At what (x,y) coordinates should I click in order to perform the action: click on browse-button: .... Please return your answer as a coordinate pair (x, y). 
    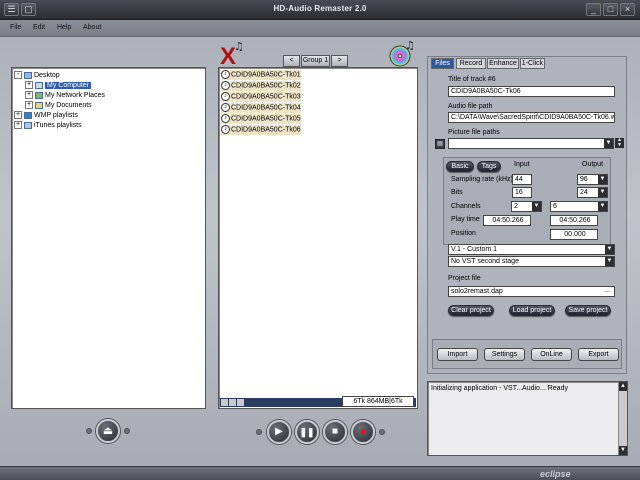
    Looking at the image, I should click on (607, 291).